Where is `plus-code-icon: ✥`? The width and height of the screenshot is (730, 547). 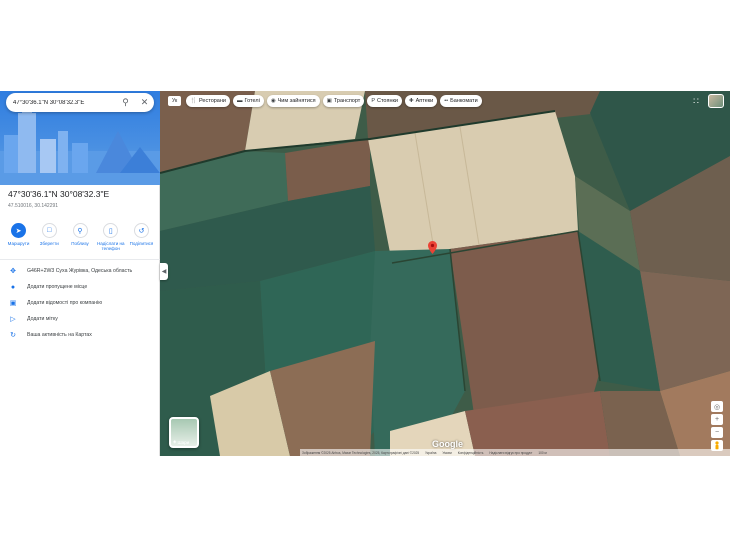 plus-code-icon: ✥ is located at coordinates (13, 271).